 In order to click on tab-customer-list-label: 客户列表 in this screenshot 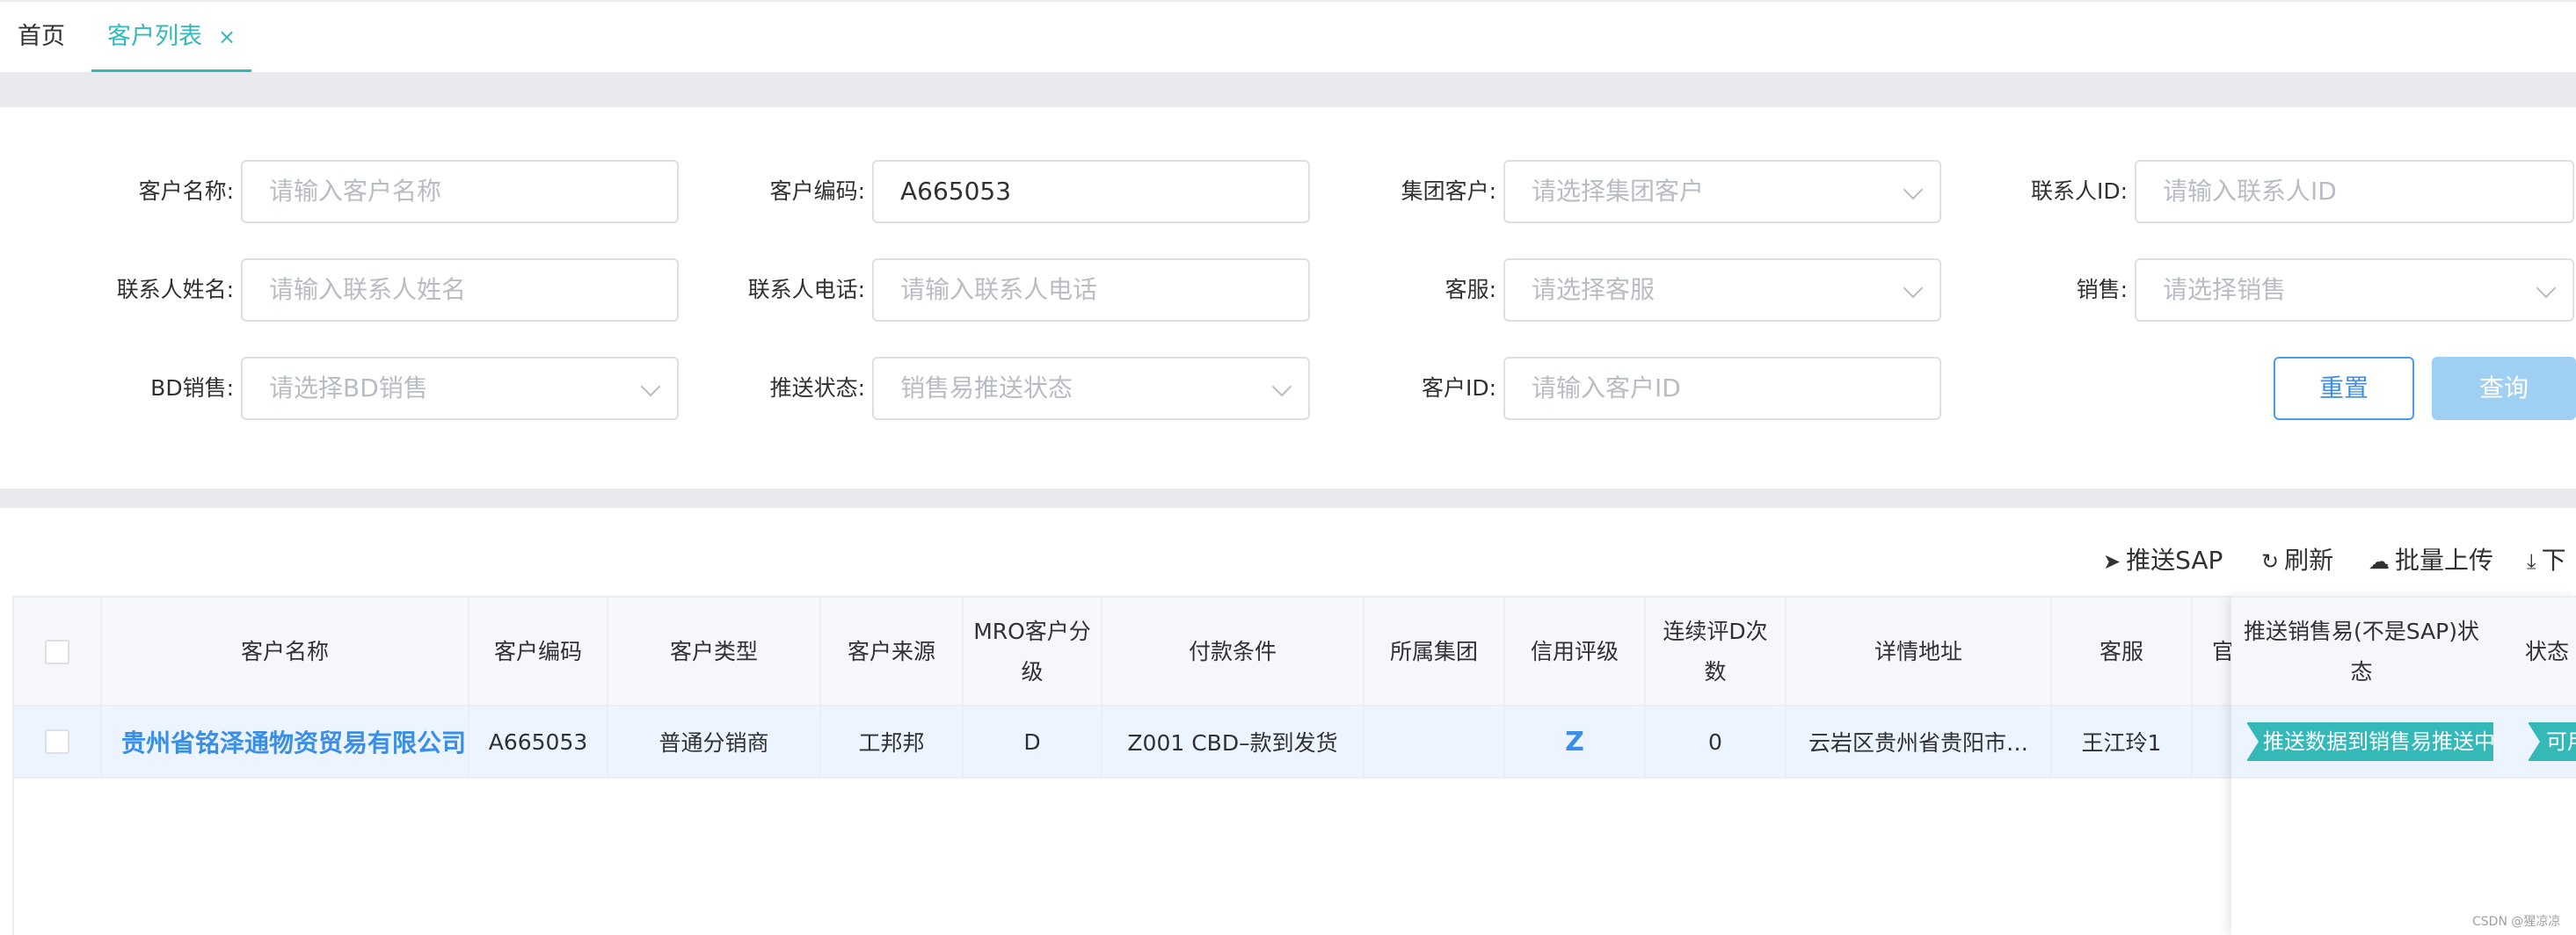, I will do `click(154, 36)`.